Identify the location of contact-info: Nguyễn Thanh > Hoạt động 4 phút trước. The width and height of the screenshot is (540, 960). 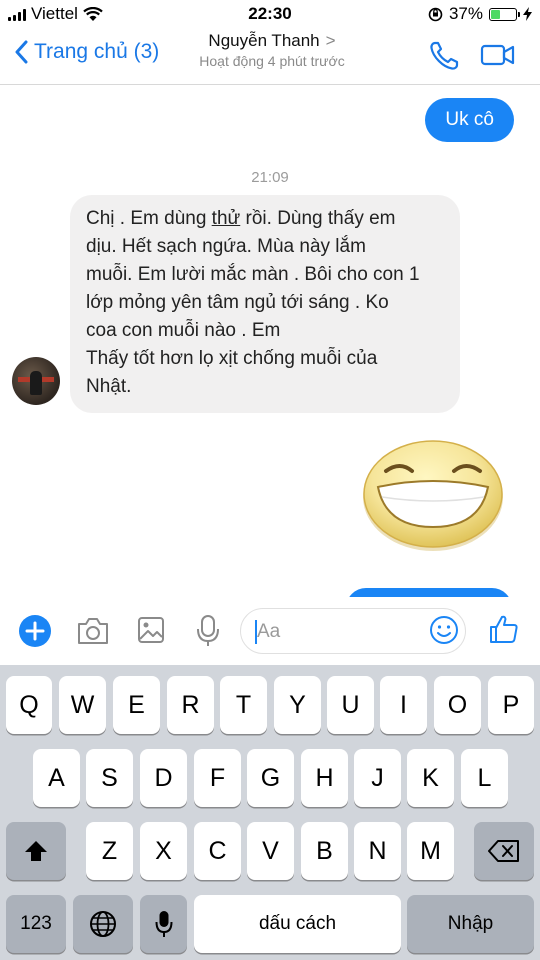
(272, 50).